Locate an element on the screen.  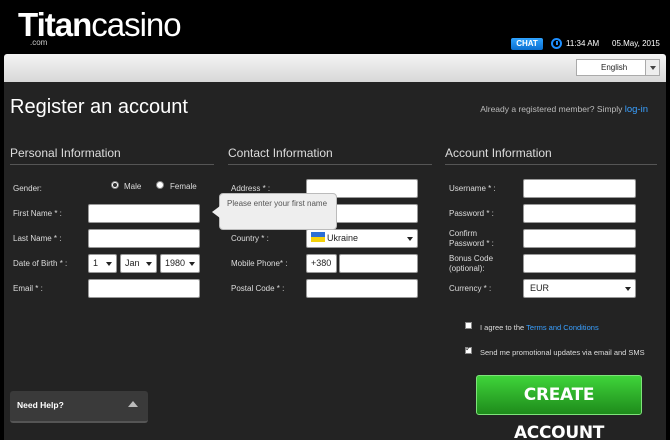
gender-male-label: Male is located at coordinates (133, 186).